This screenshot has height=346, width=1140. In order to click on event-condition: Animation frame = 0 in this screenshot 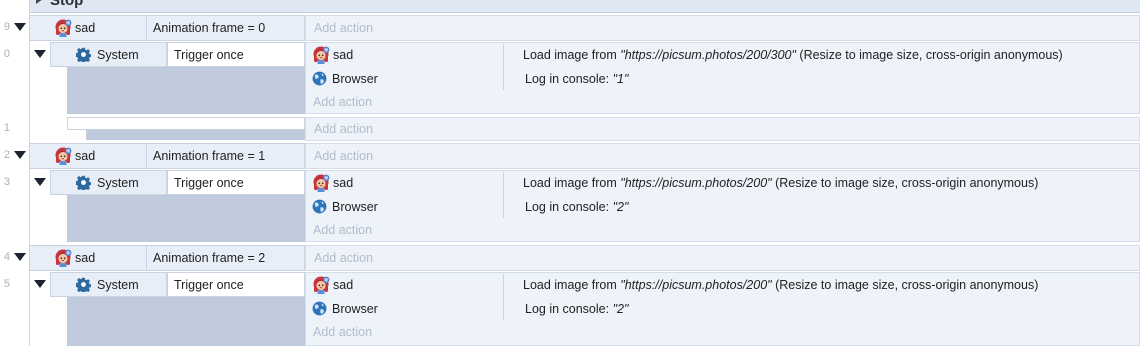, I will do `click(228, 28)`.